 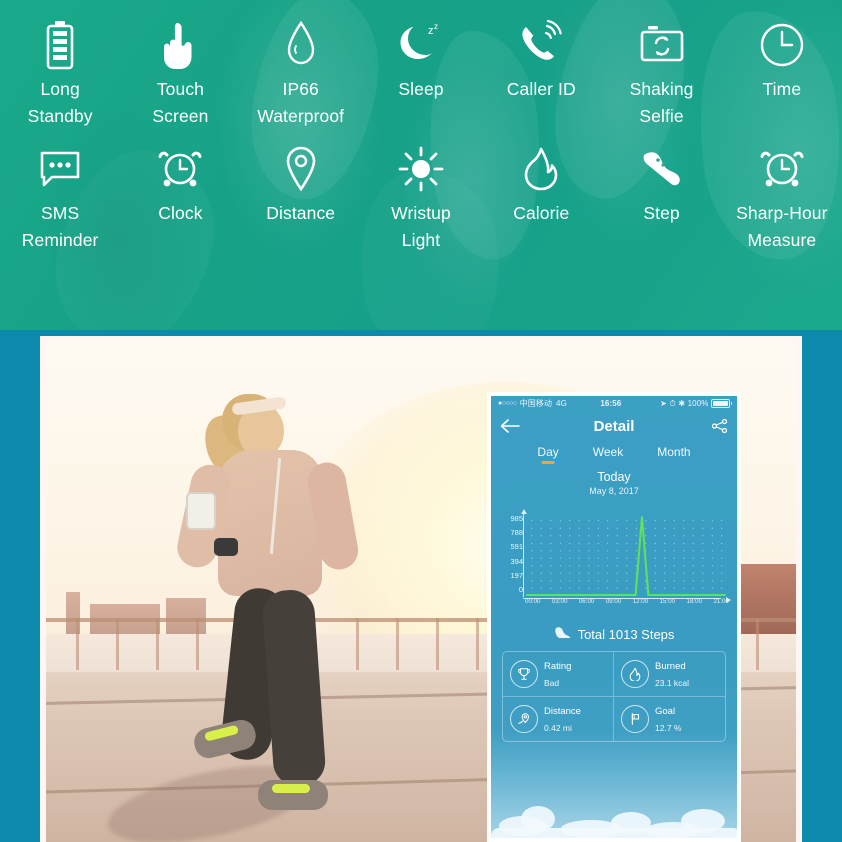 I want to click on feature-label: SMS Reminder, so click(x=60, y=227).